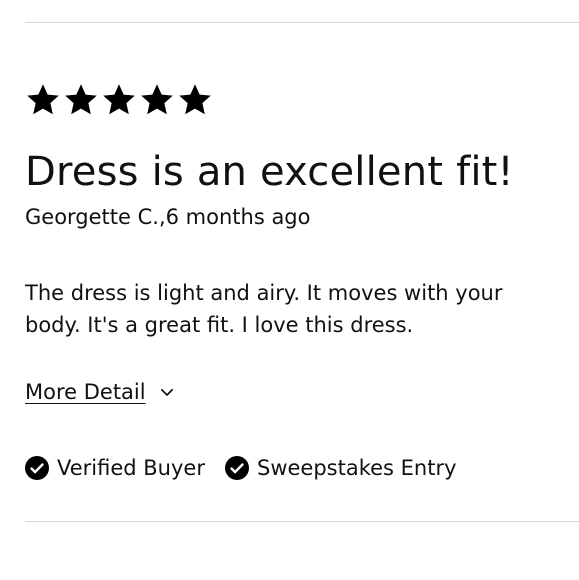 Image resolution: width=579 pixels, height=580 pixels. Describe the element at coordinates (167, 392) in the screenshot. I see `chevron-down-icon` at that location.